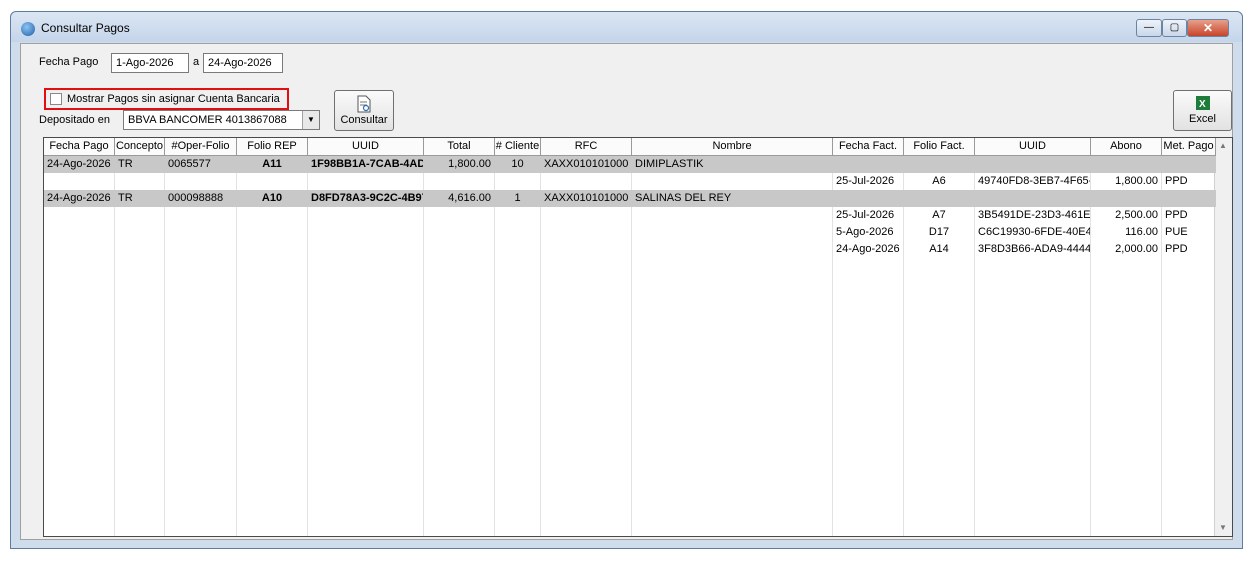  What do you see at coordinates (367, 164) in the screenshot?
I see `cell-uuid-pago: 1F98BB1A-7CAB-4AD7` at bounding box center [367, 164].